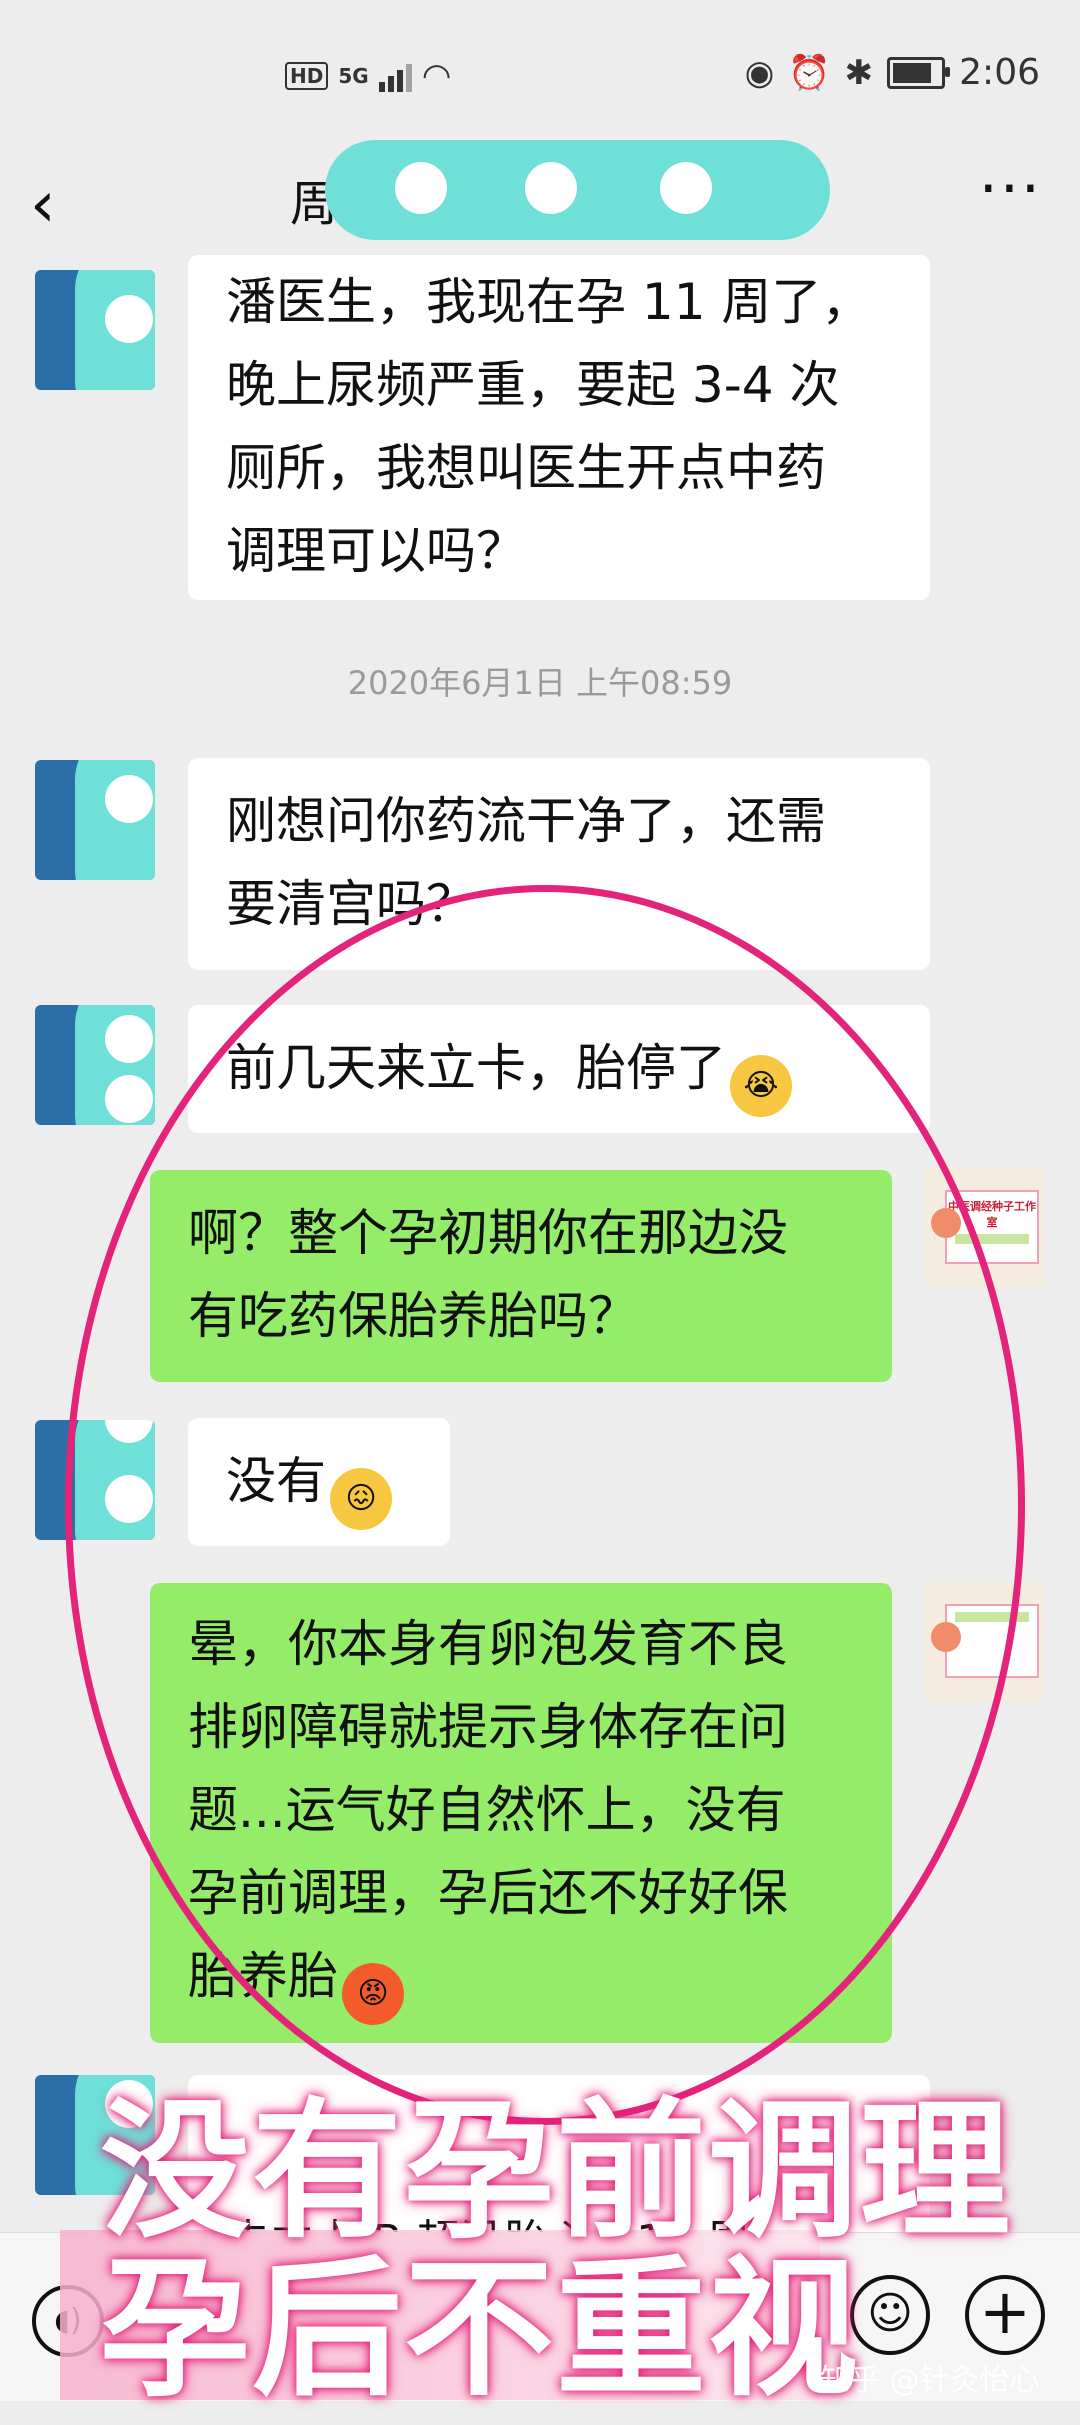 Image resolution: width=1080 pixels, height=2425 pixels. I want to click on hd-icon: HD, so click(307, 76).